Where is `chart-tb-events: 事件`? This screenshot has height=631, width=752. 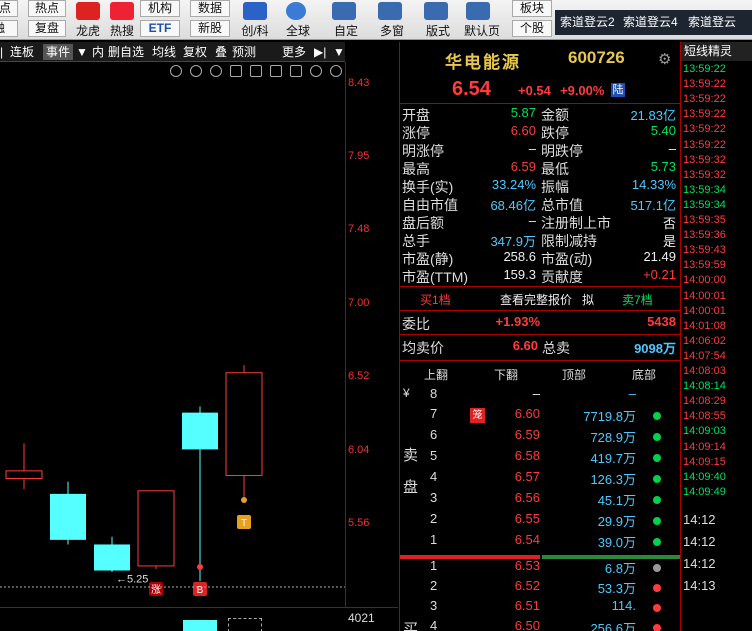 chart-tb-events: 事件 is located at coordinates (58, 52).